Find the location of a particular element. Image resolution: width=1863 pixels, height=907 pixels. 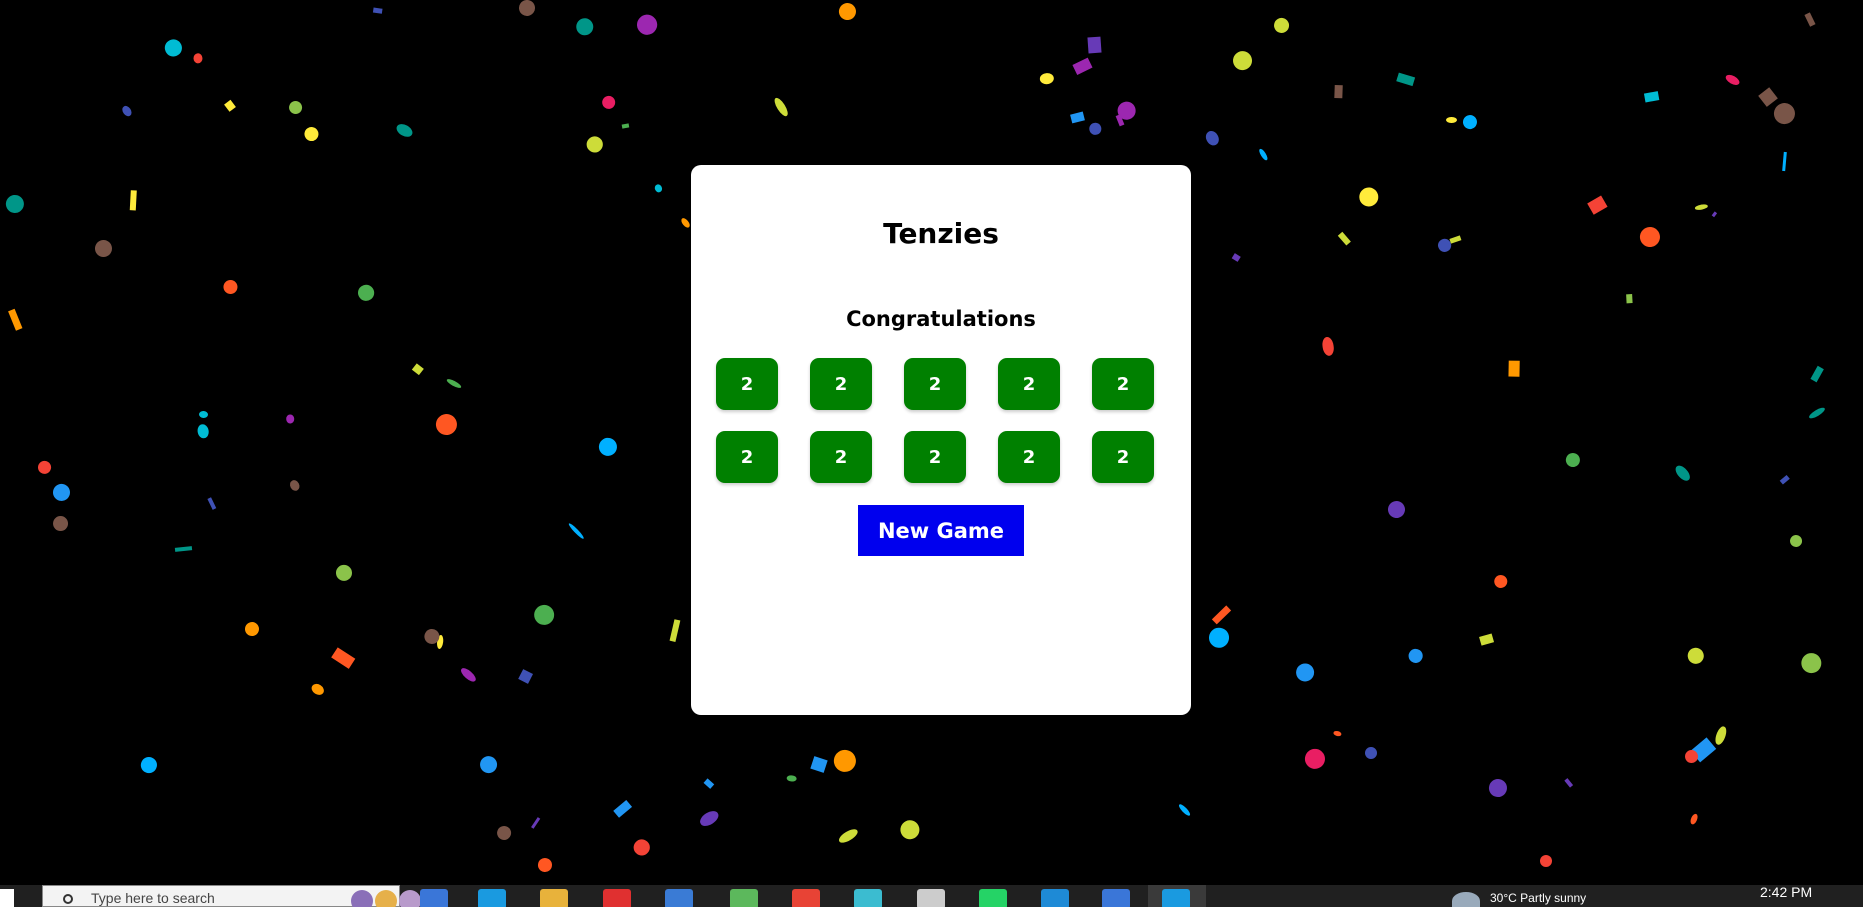

search-highlight-icon is located at coordinates (386, 898).